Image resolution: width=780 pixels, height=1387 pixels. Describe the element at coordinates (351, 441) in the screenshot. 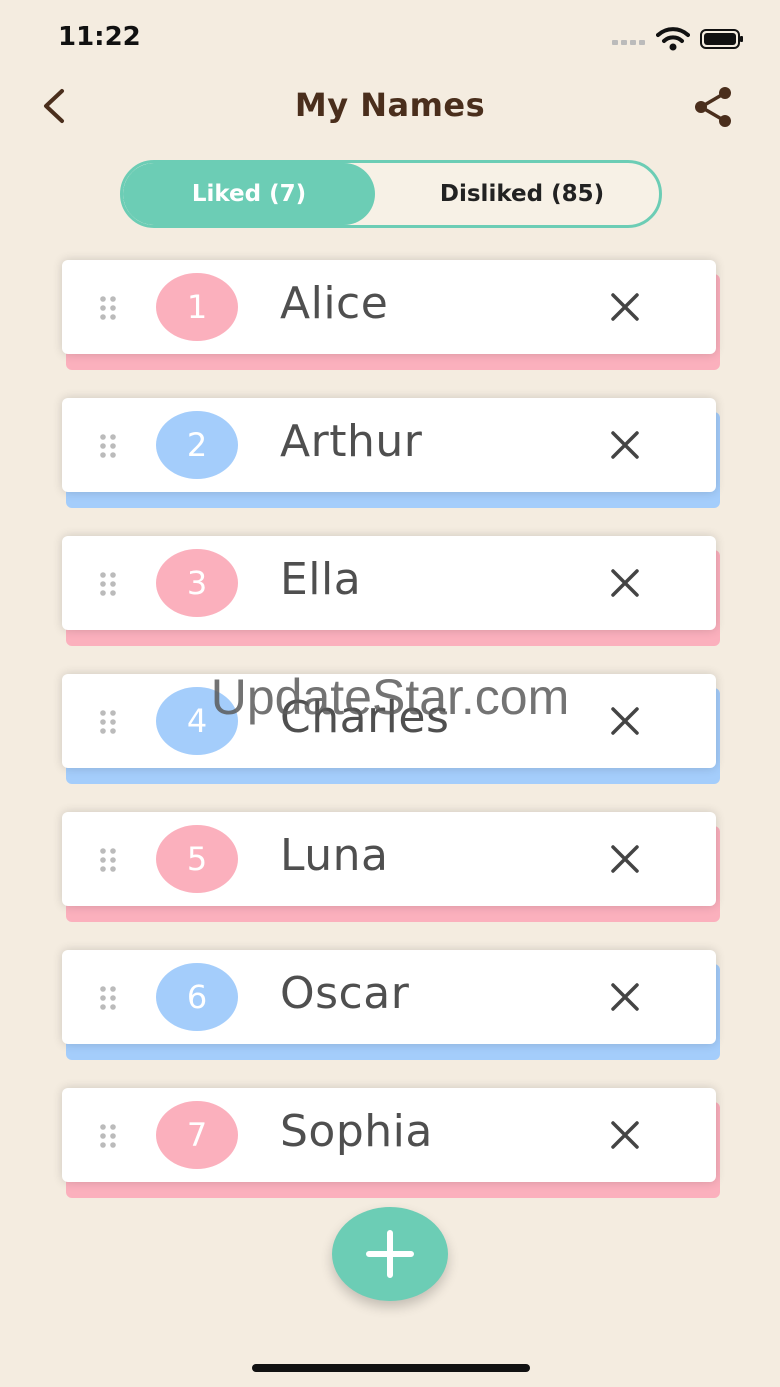

I see `name-label: Arthur` at that location.